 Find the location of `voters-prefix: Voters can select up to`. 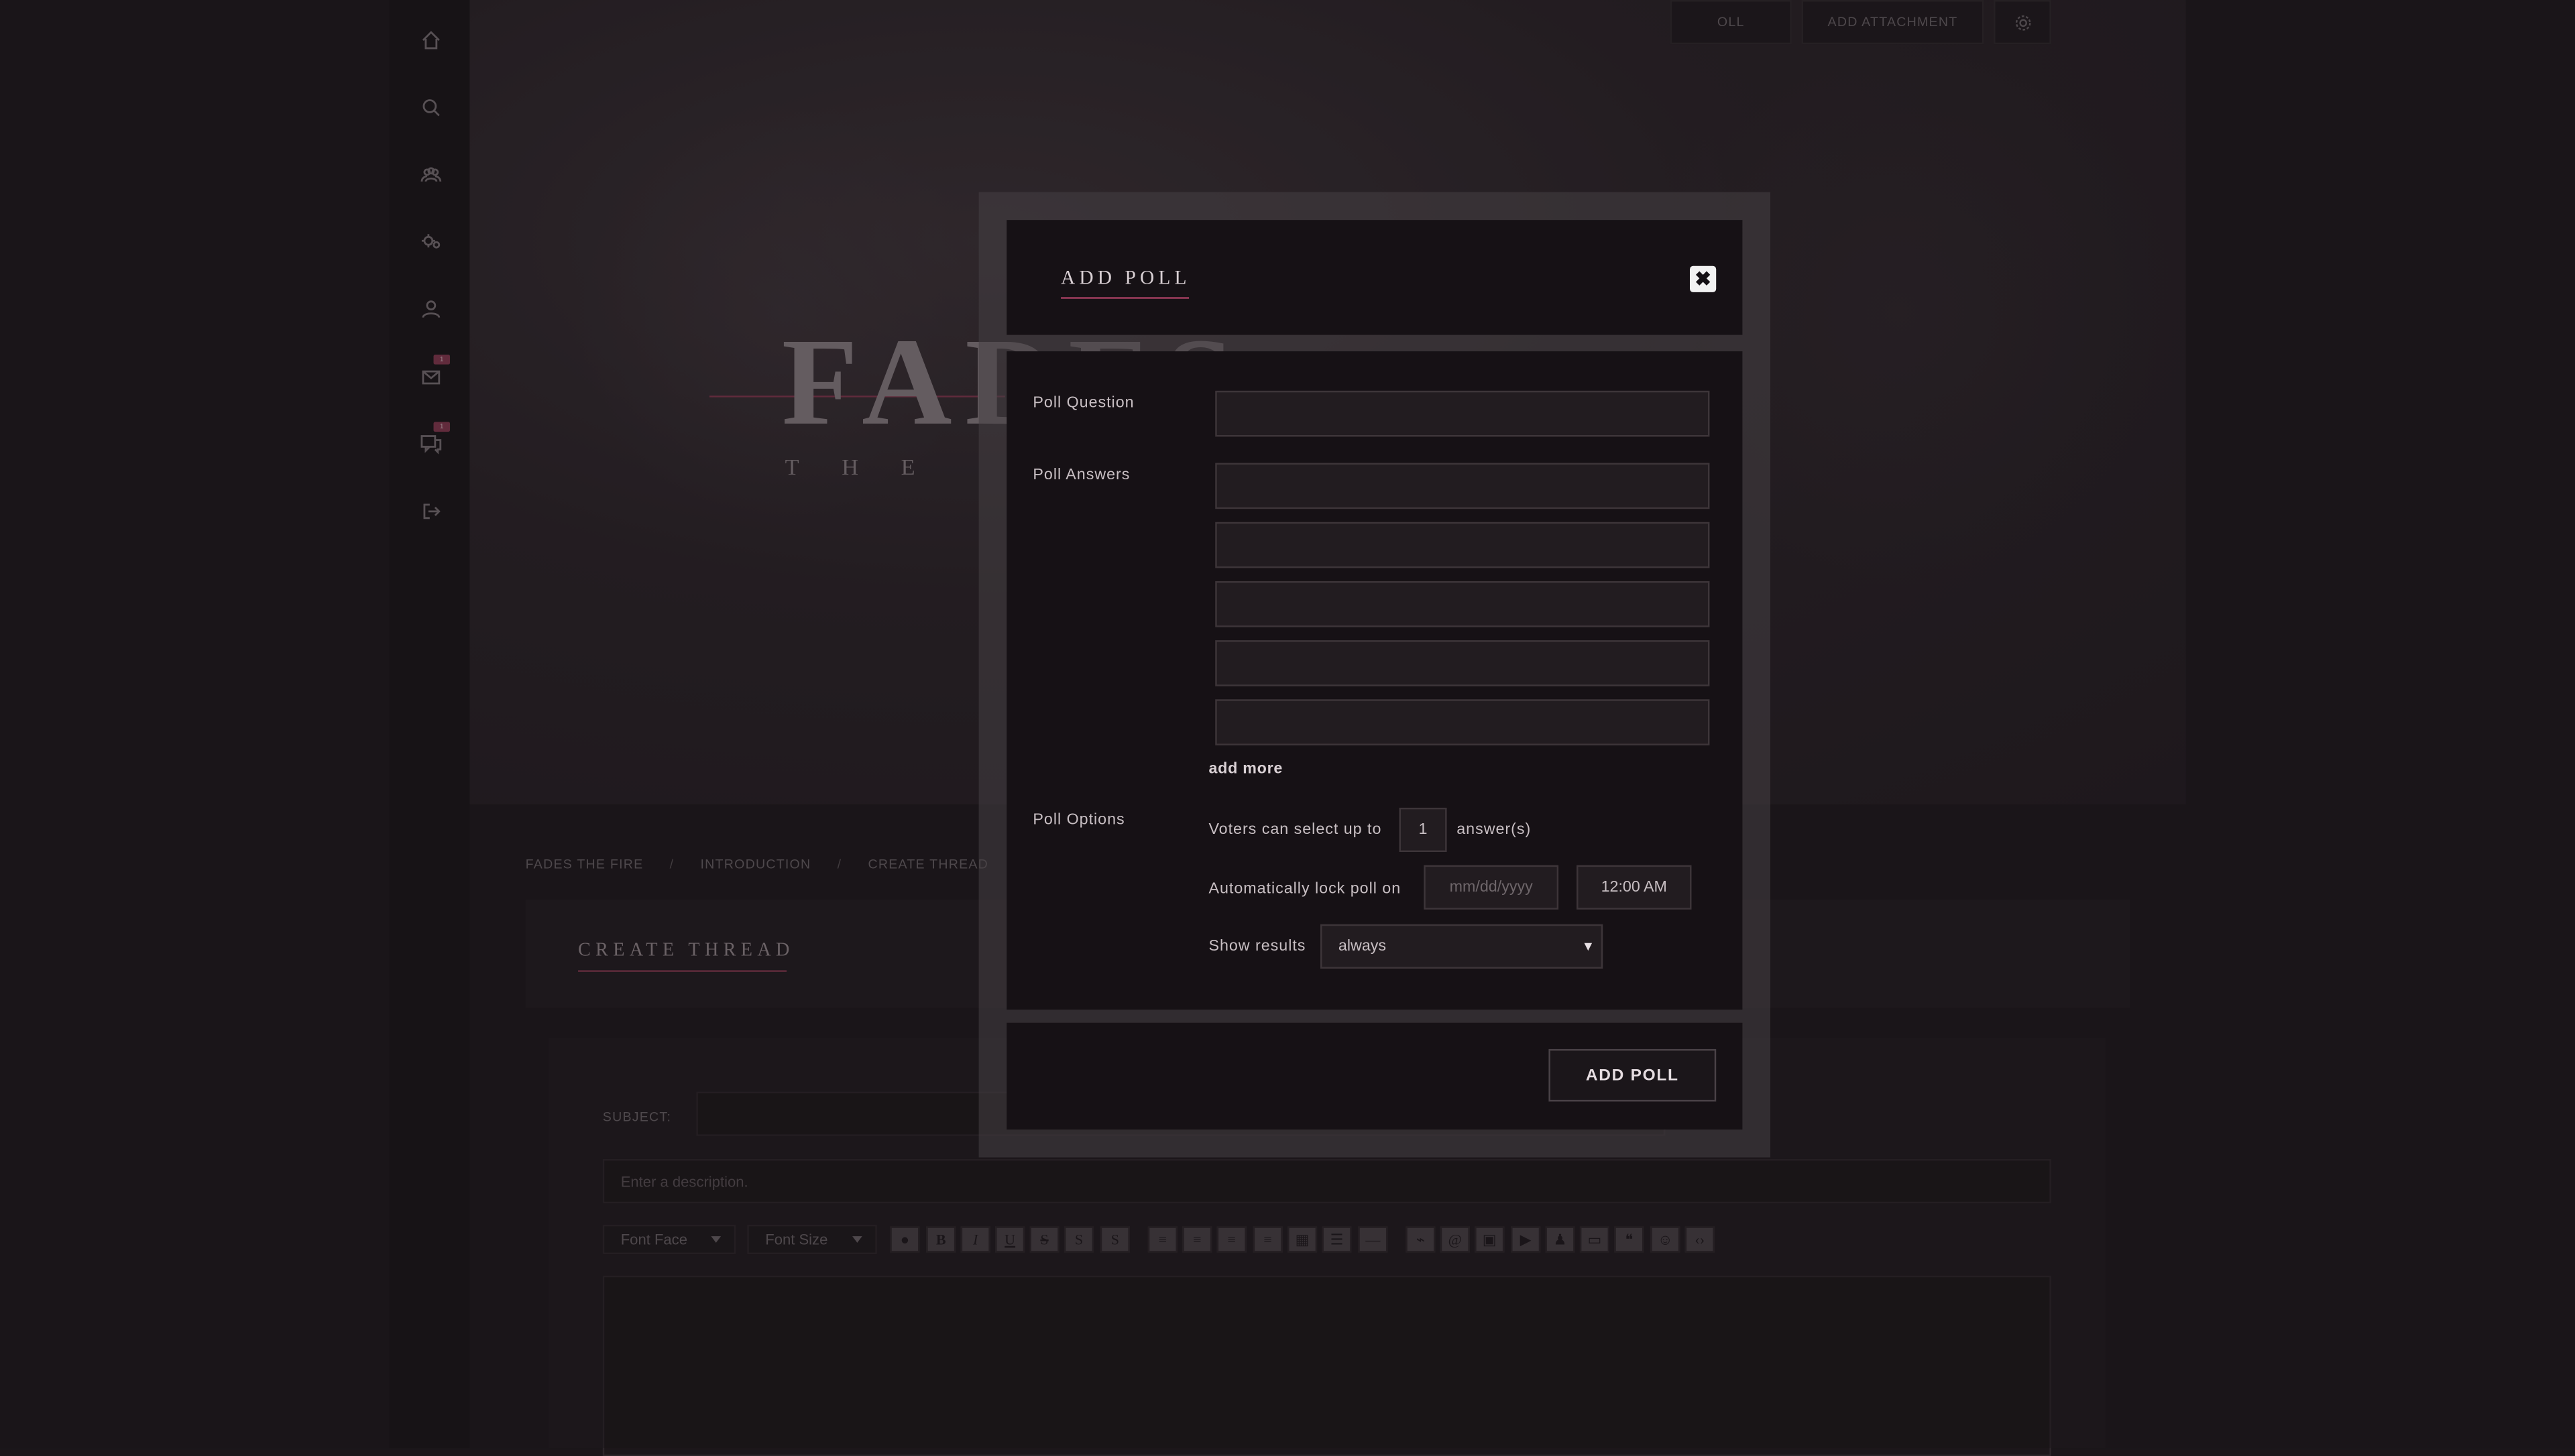

voters-prefix: Voters can select up to is located at coordinates (1295, 830).